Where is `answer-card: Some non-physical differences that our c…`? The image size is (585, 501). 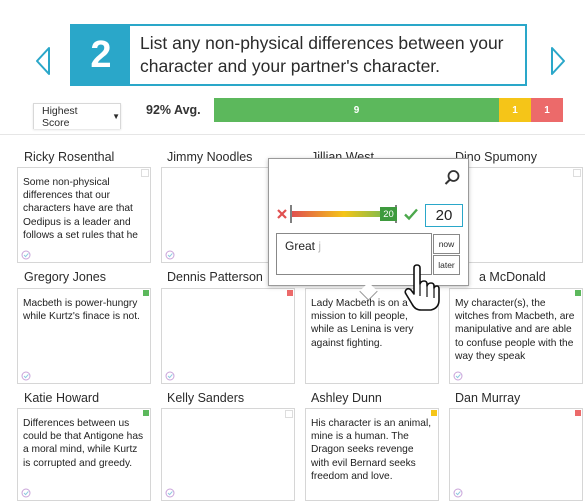
answer-card: Some non-physical differences that our c… is located at coordinates (84, 215).